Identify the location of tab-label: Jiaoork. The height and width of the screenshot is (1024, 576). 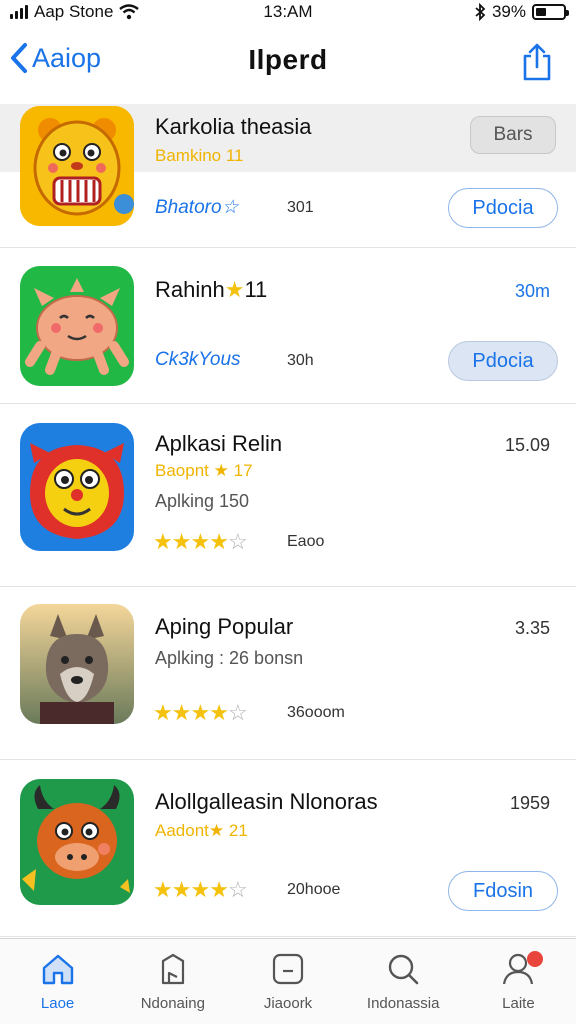
(288, 1003).